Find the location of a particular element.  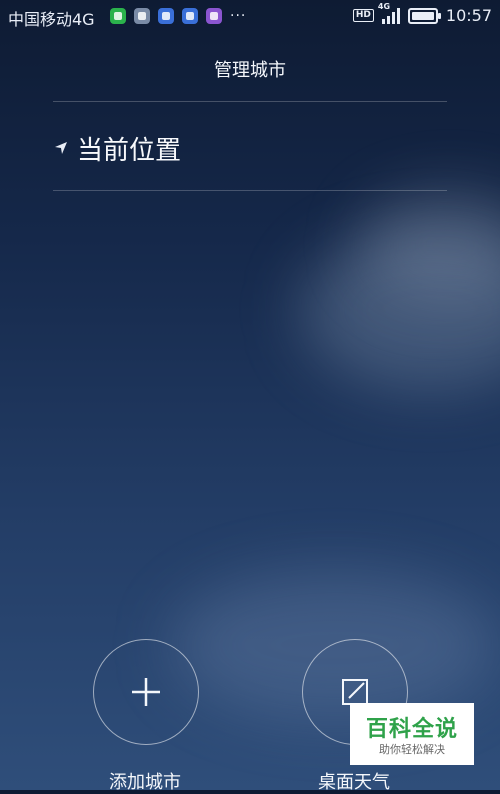

watermark-subtitle: 助你轻松解决 is located at coordinates (412, 749).